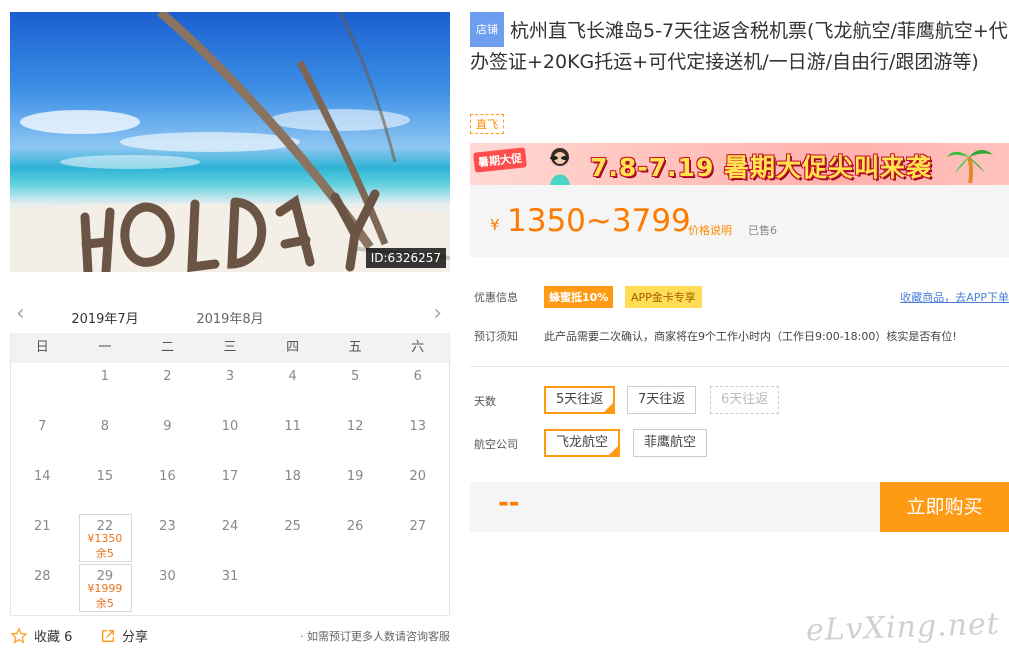 Image resolution: width=1009 pixels, height=666 pixels. I want to click on day-number: 24, so click(230, 526).